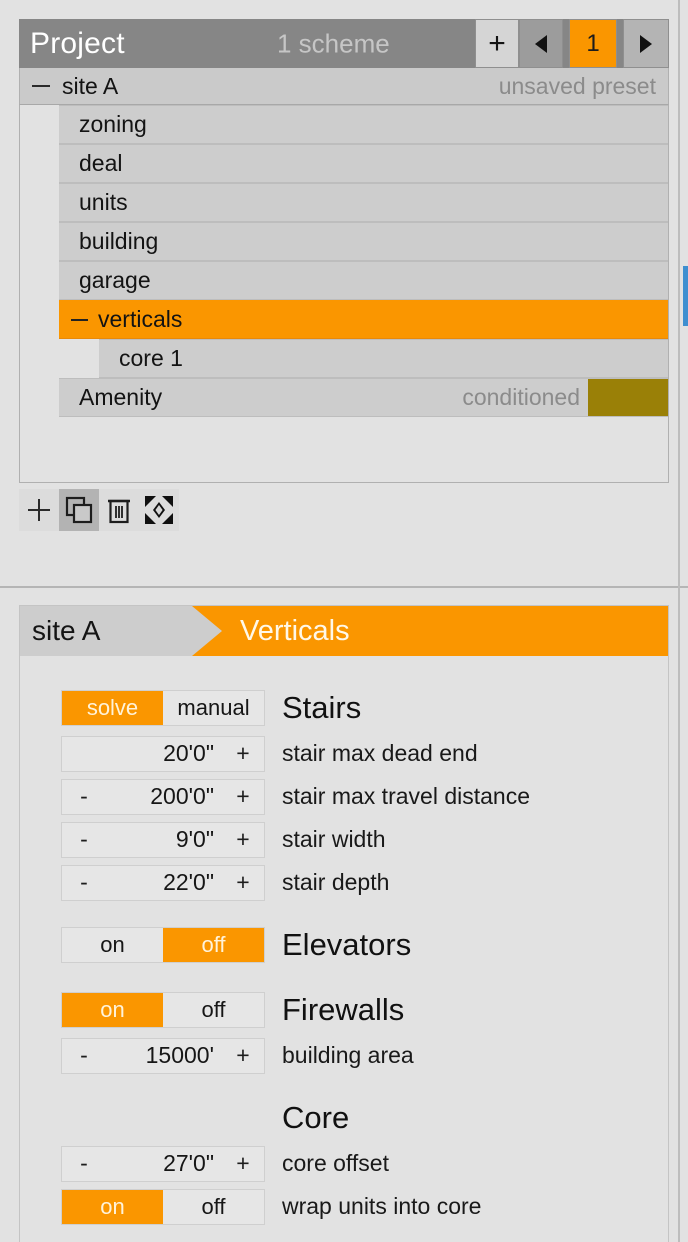 This screenshot has width=688, height=1242. What do you see at coordinates (334, 839) in the screenshot?
I see `parameter-label: stair width` at bounding box center [334, 839].